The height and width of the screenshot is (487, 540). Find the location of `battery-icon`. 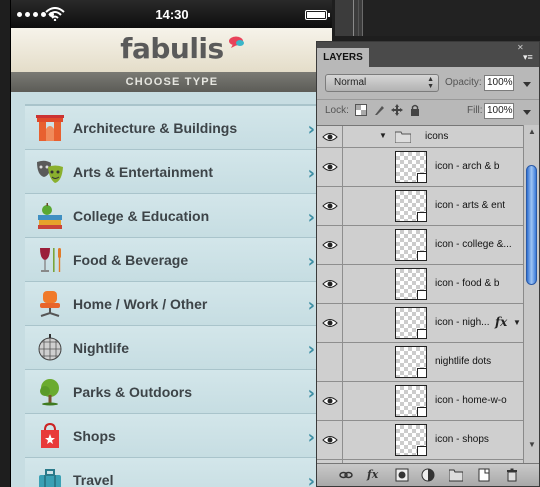

battery-icon is located at coordinates (317, 15).